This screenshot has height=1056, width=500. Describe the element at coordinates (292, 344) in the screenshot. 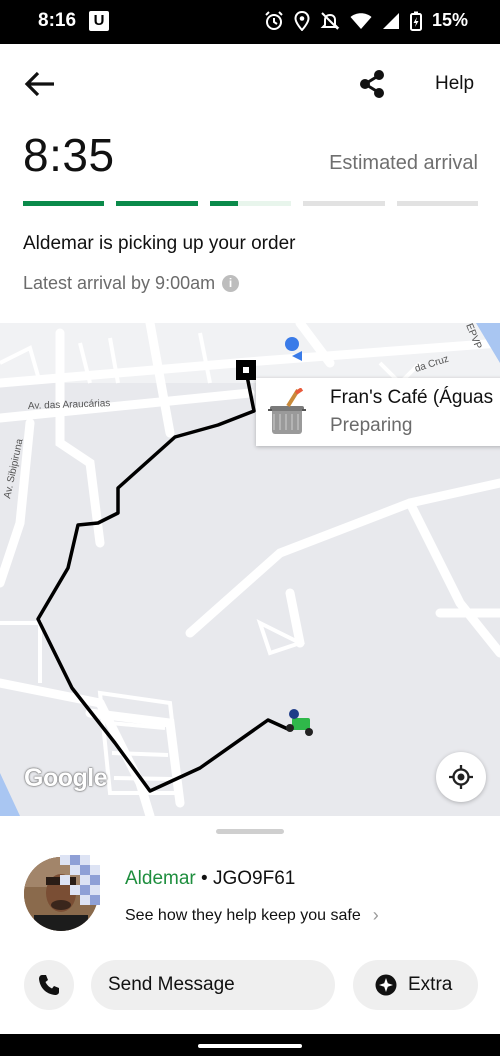

I see `my-location-dot-icon` at that location.